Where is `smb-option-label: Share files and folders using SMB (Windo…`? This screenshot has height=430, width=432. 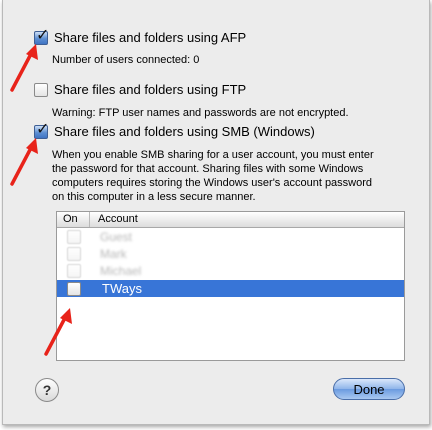 smb-option-label: Share files and folders using SMB (Windo… is located at coordinates (184, 131).